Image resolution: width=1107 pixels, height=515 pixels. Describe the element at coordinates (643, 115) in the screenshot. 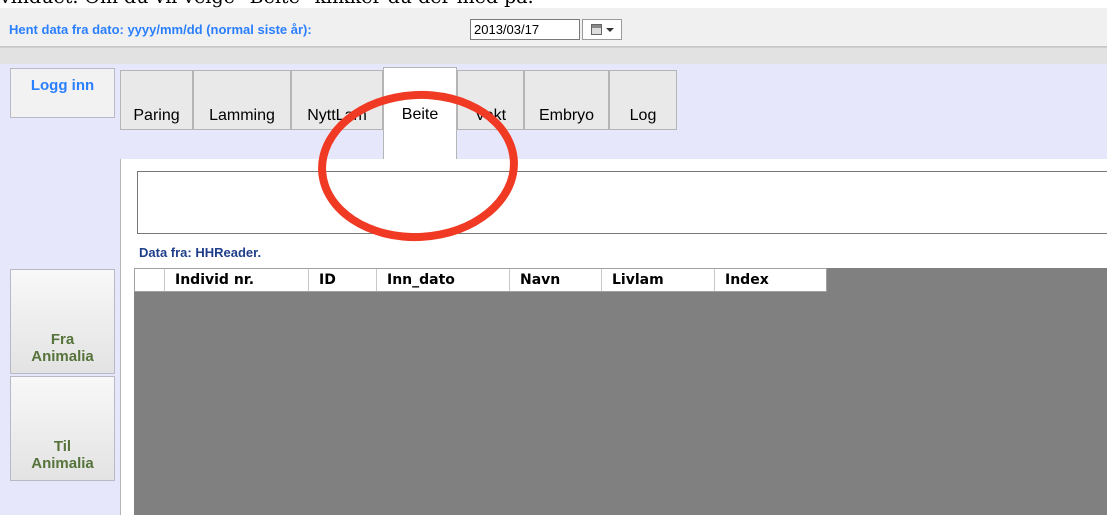

I see `tab-label: Log` at that location.